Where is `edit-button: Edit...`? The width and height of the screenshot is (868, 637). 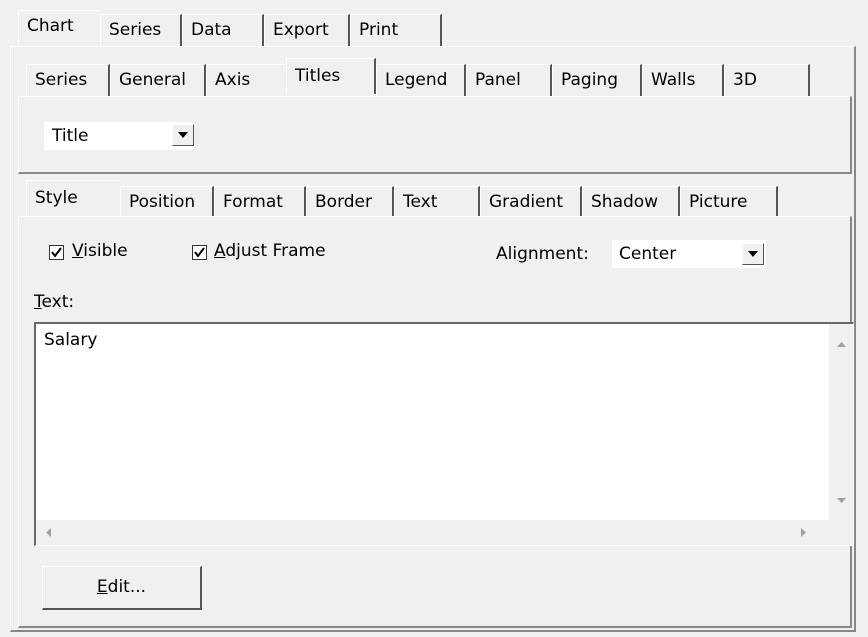 edit-button: Edit... is located at coordinates (122, 588).